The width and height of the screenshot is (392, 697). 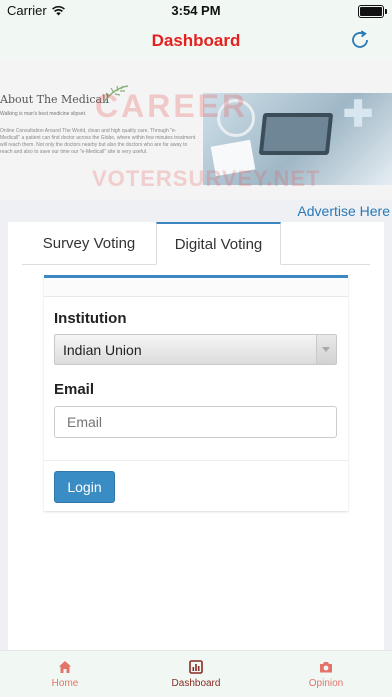 What do you see at coordinates (195, 349) in the screenshot?
I see `institution-select: Indian Union` at bounding box center [195, 349].